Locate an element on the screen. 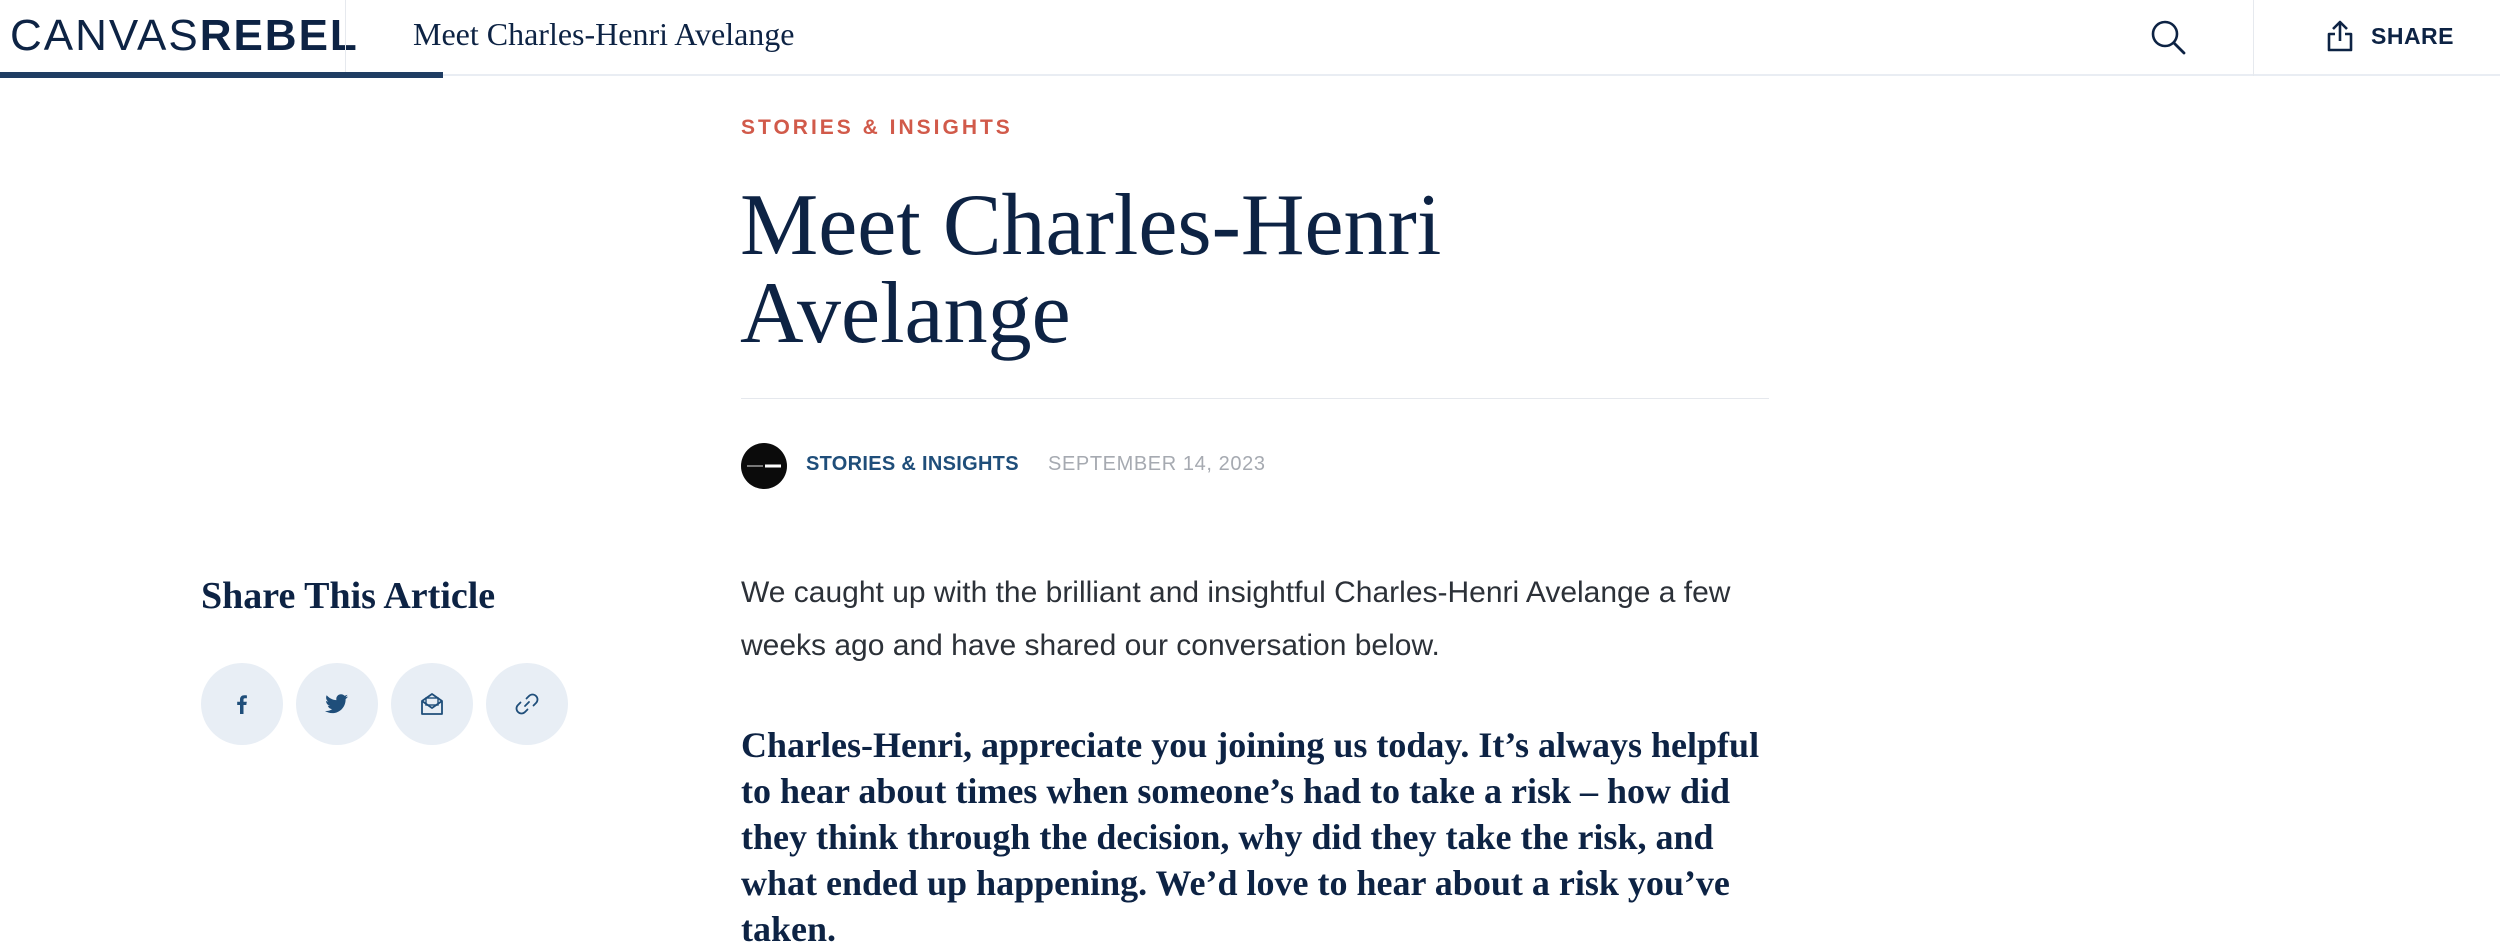  header-share-label: SHARE is located at coordinates (2413, 35).